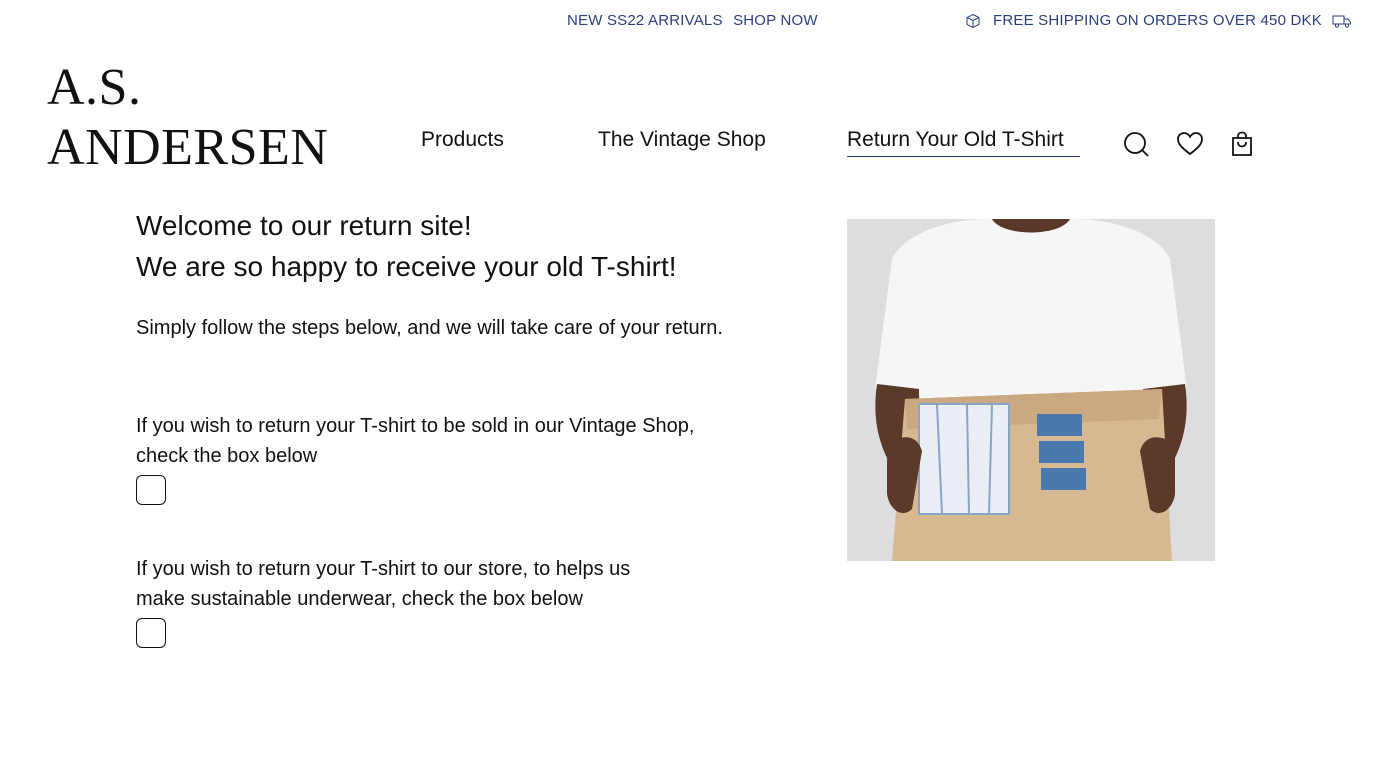  Describe the element at coordinates (1136, 144) in the screenshot. I see `search-icon` at that location.